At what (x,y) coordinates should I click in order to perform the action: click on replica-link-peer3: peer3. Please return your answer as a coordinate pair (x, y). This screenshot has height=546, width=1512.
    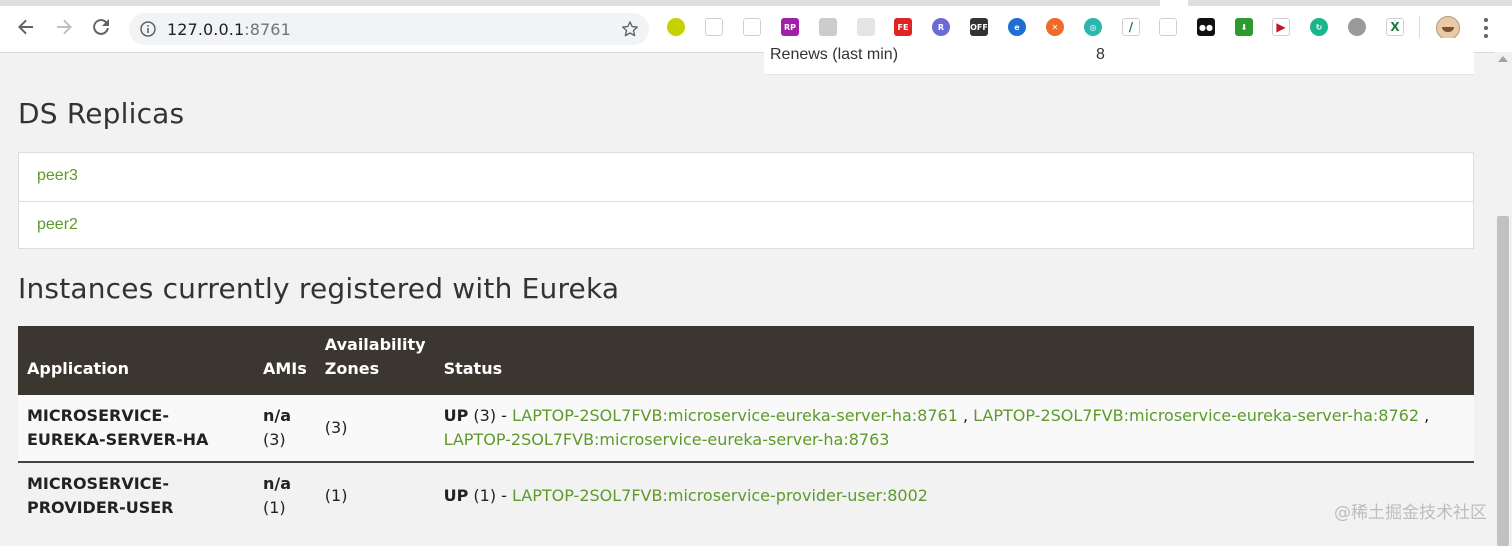
    Looking at the image, I should click on (746, 177).